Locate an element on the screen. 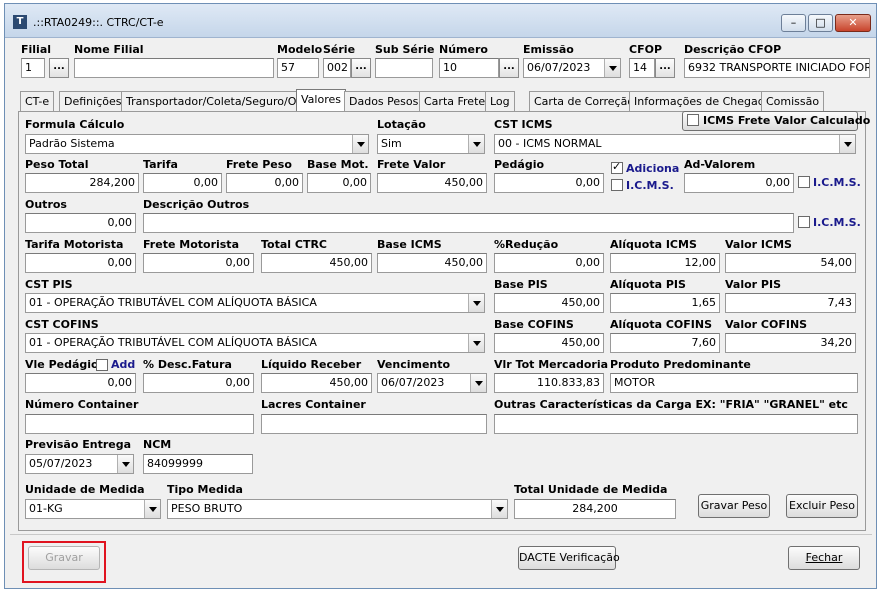 The image size is (882, 591). produto-predominante-field: MOTOR is located at coordinates (734, 383).